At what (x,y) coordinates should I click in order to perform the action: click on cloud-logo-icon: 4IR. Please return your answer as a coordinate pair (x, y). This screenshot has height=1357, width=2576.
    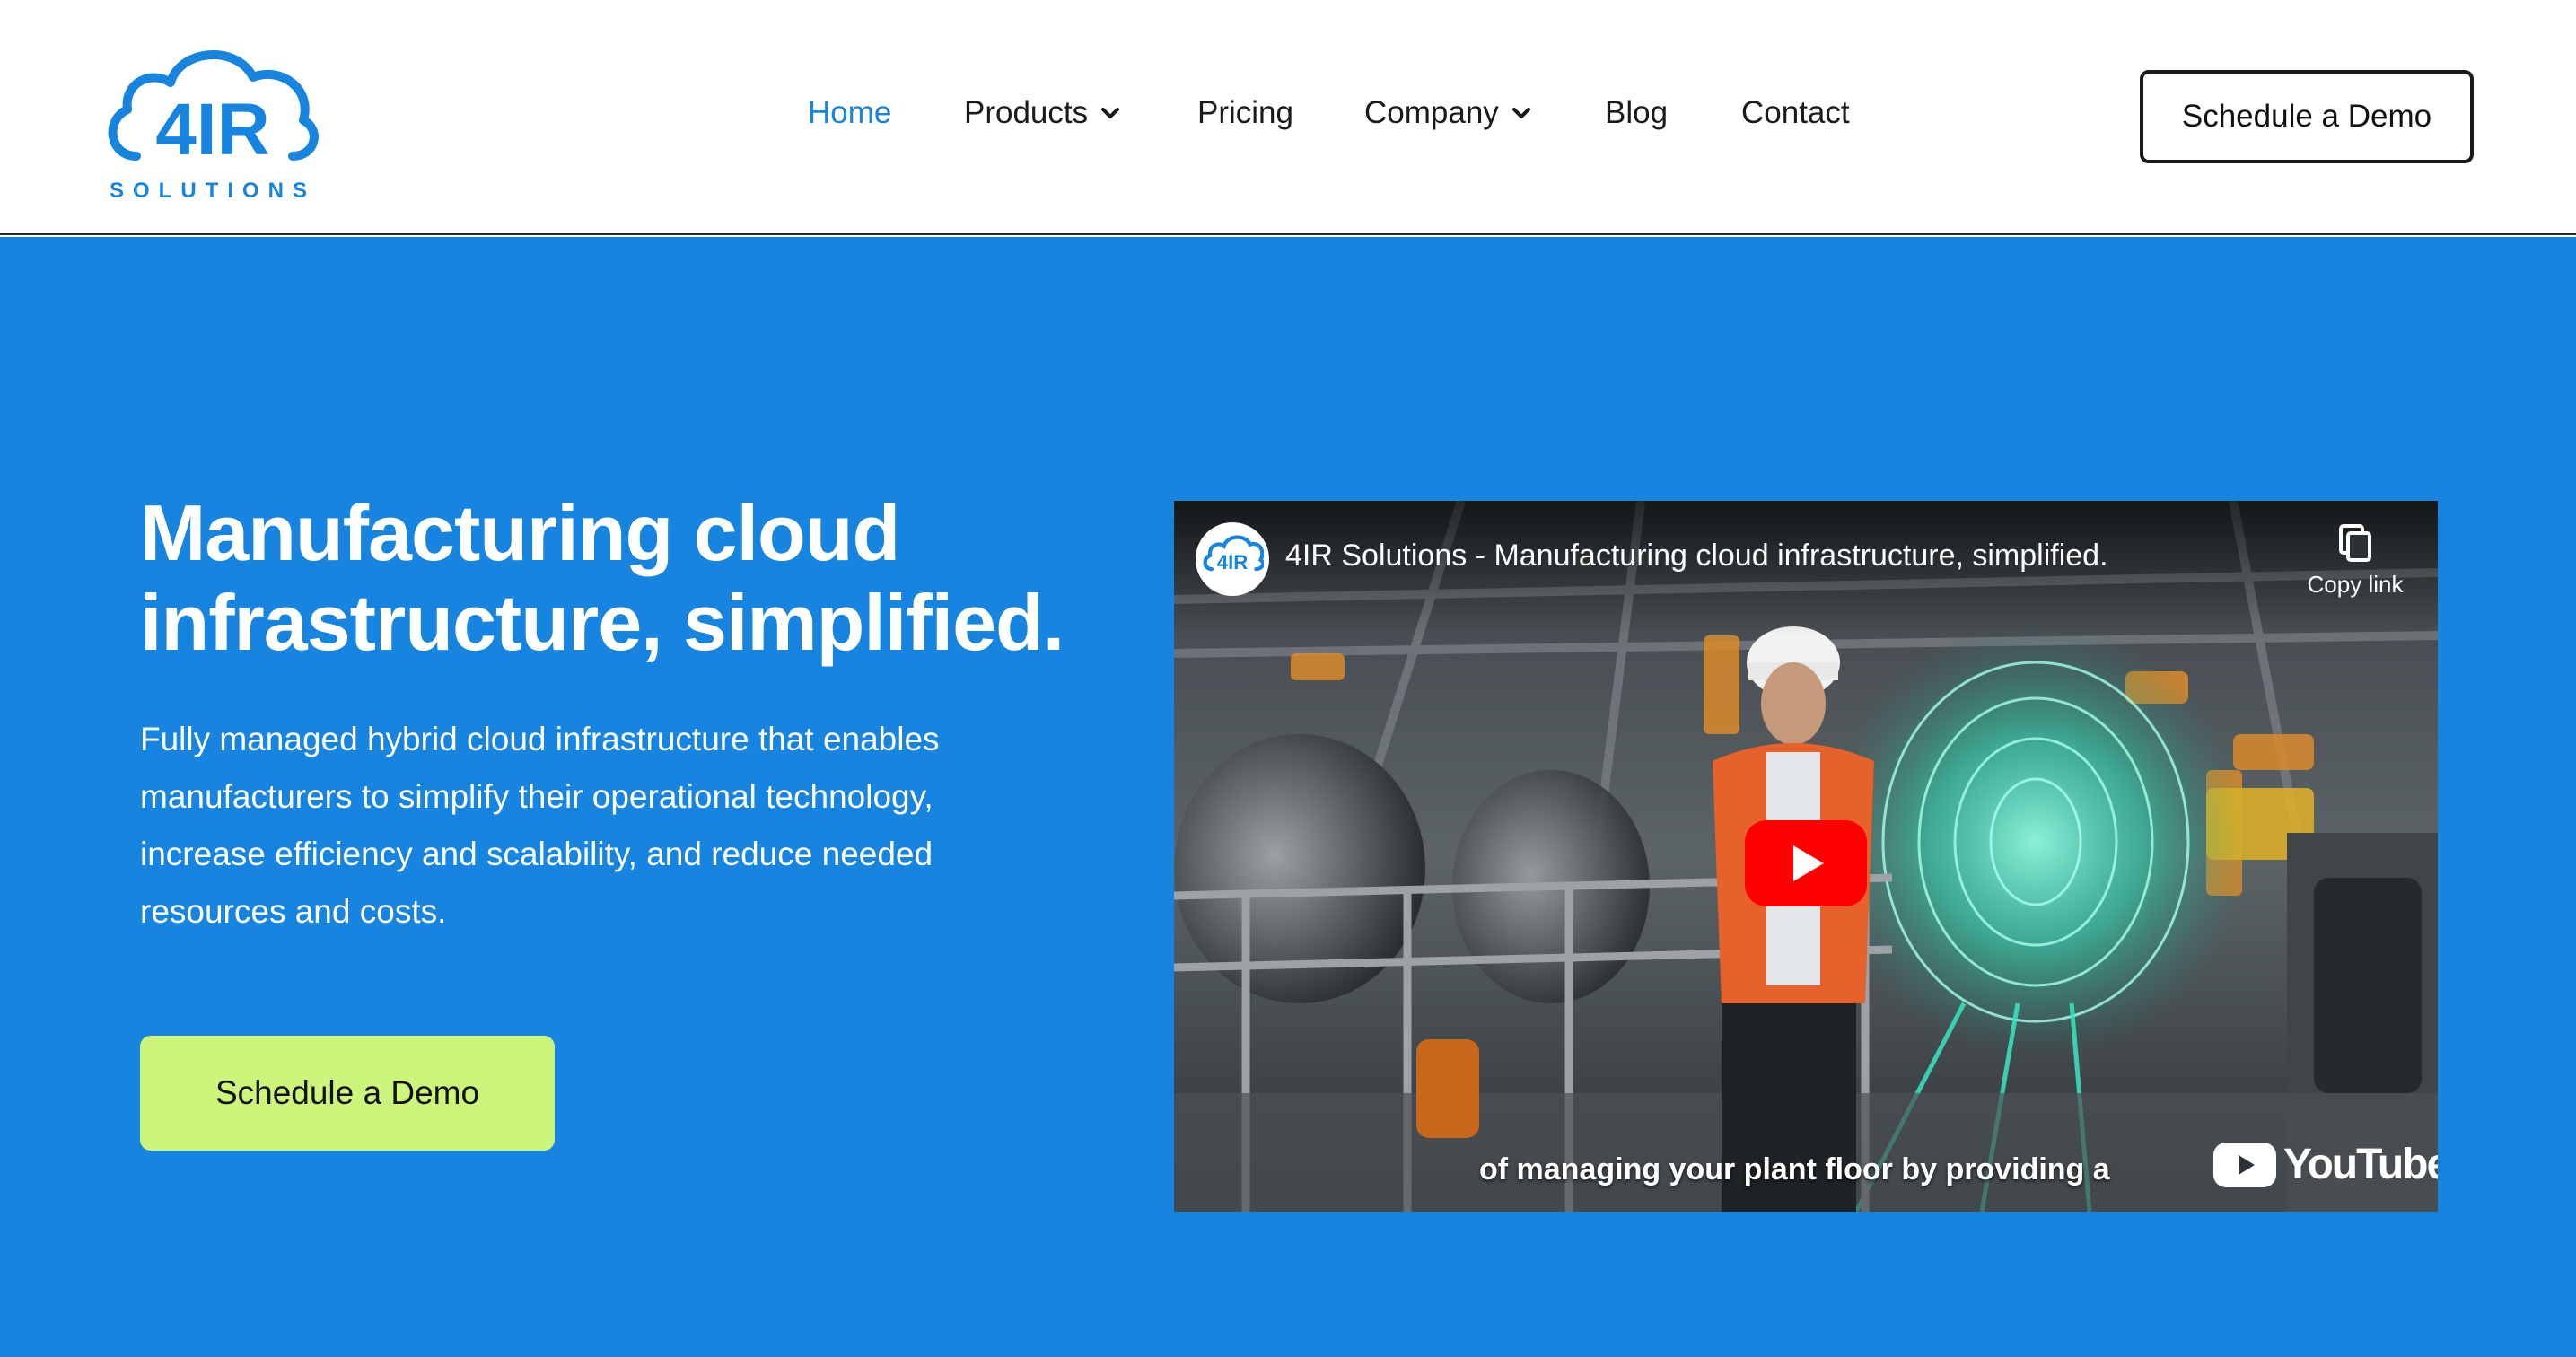
    Looking at the image, I should click on (1233, 554).